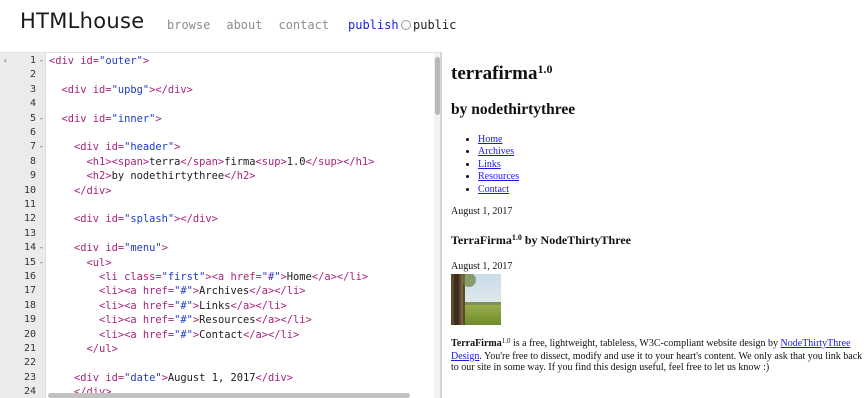 Image resolution: width=868 pixels, height=398 pixels. Describe the element at coordinates (23, 378) in the screenshot. I see `gutter-row: 23` at that location.